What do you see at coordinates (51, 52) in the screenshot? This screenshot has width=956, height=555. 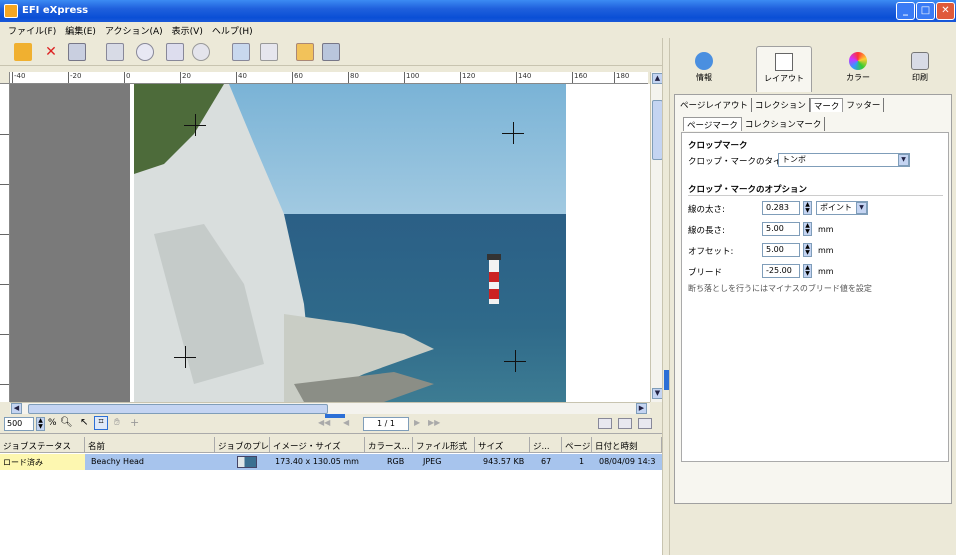 I see `delete-icon: ✕` at bounding box center [51, 52].